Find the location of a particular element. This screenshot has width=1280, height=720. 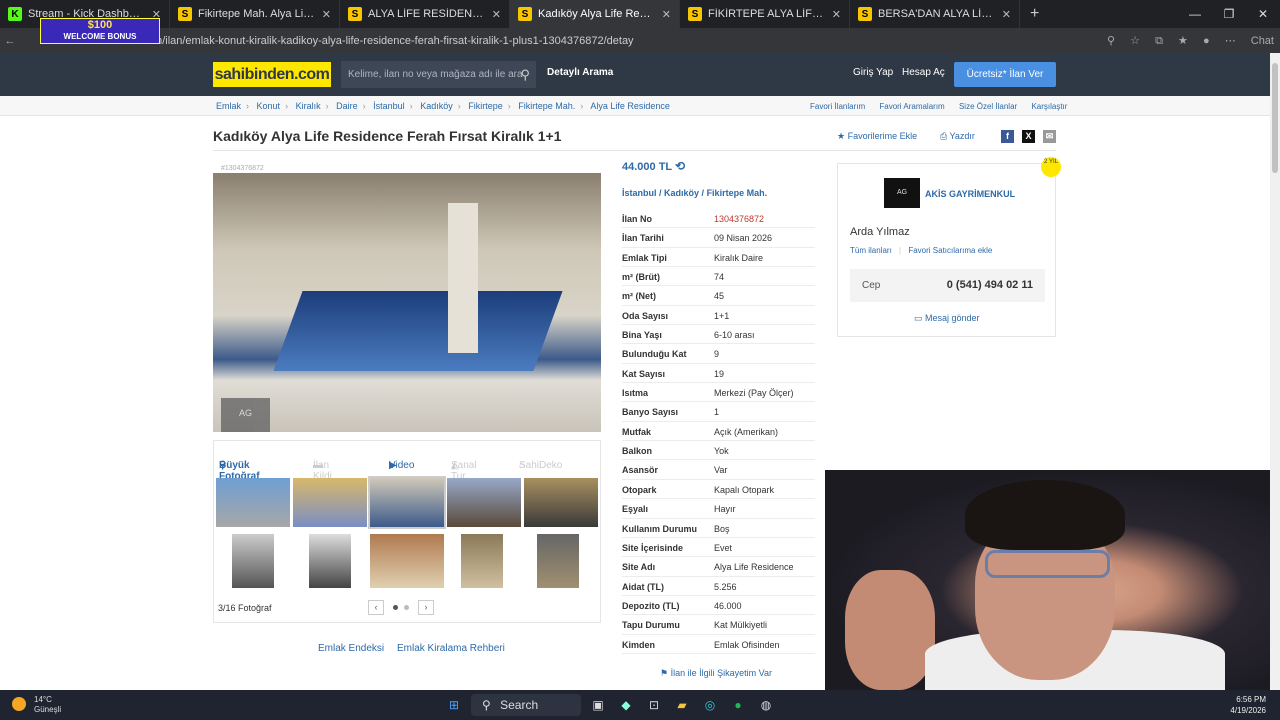

special-listings-link: Size Özel İlanlar is located at coordinates (988, 106).